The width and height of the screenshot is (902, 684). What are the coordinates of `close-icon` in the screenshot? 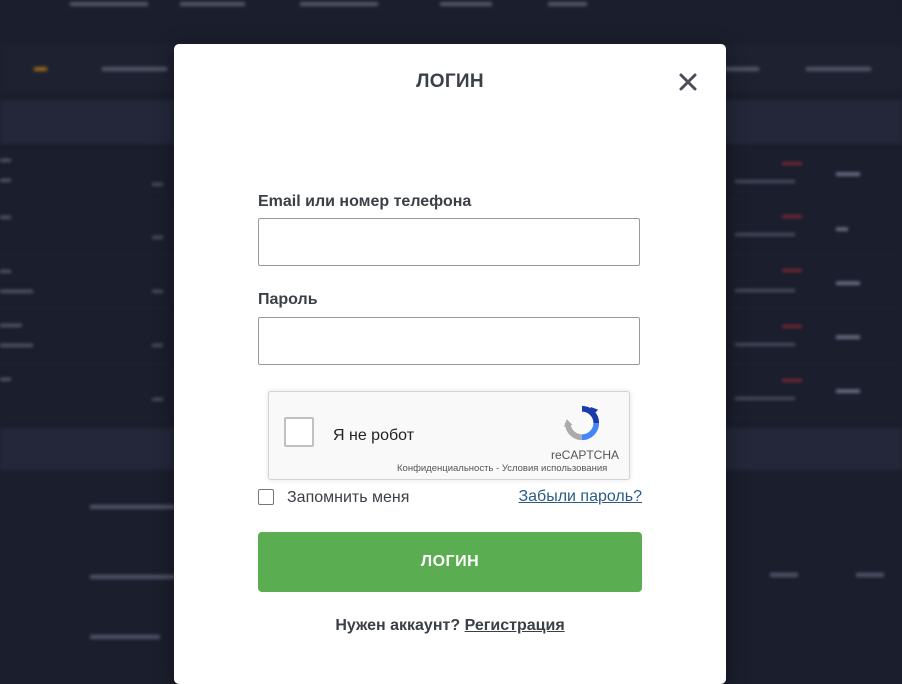 It's located at (688, 82).